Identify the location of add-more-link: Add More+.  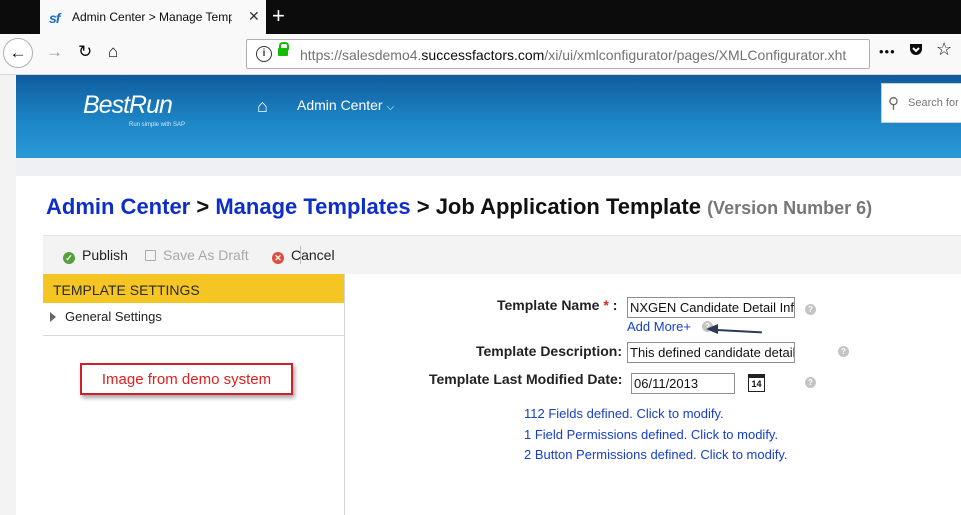
(659, 326).